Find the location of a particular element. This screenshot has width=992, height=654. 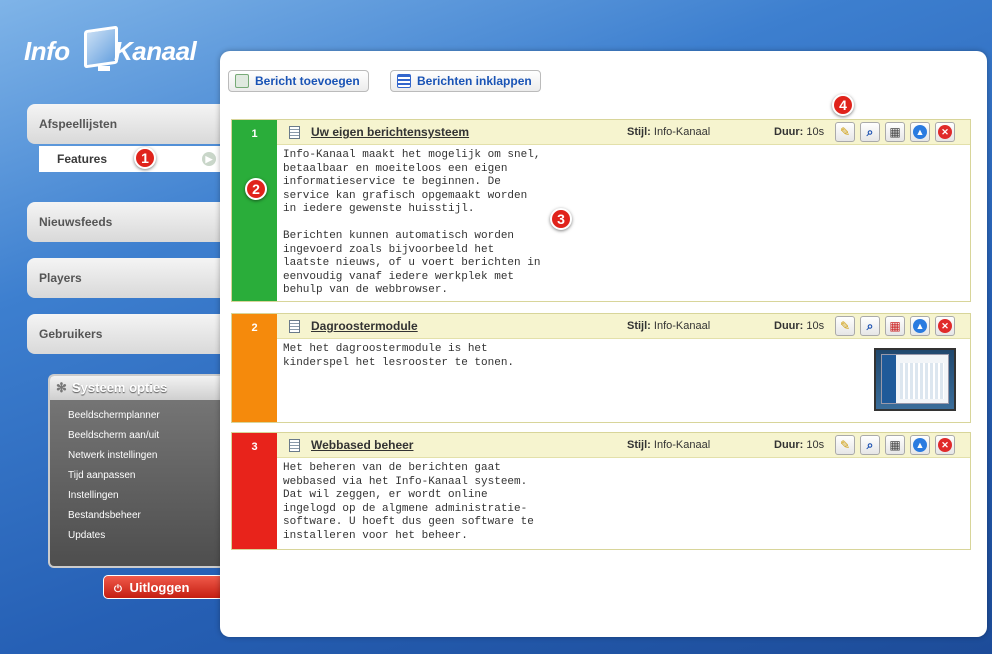

system-options-title: Systeem opties is located at coordinates (120, 387).